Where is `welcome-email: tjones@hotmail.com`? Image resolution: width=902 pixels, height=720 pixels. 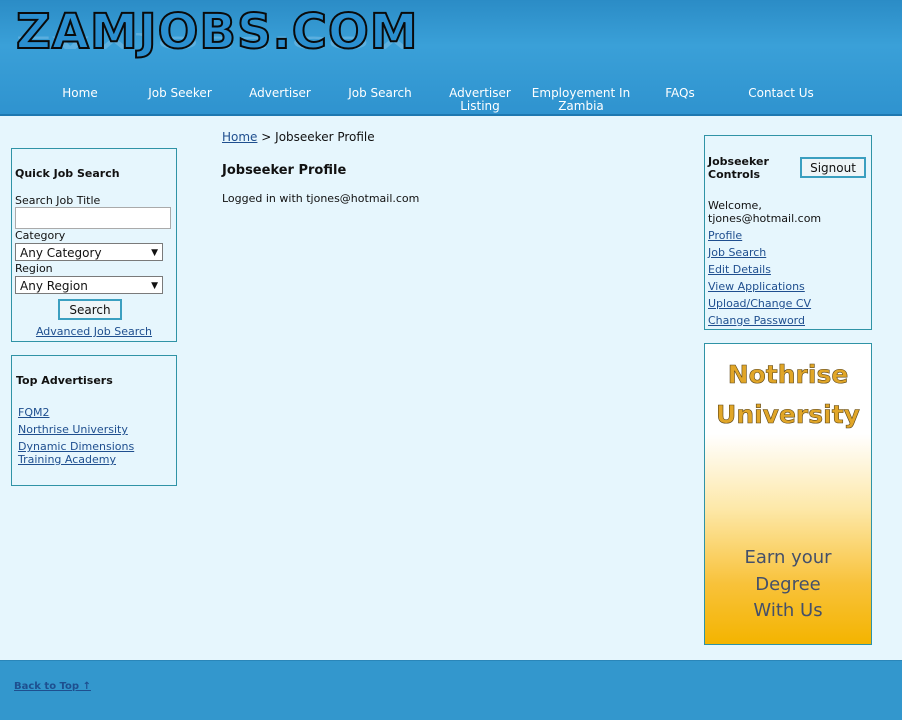
welcome-email: tjones@hotmail.com is located at coordinates (765, 218).